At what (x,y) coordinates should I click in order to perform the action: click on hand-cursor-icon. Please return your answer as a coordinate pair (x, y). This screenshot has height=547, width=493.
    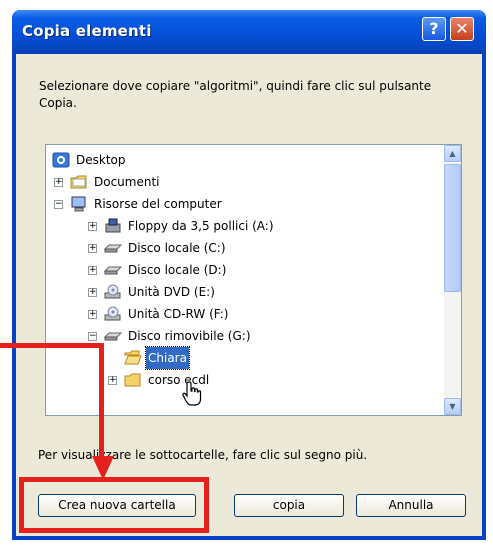
    Looking at the image, I should click on (192, 393).